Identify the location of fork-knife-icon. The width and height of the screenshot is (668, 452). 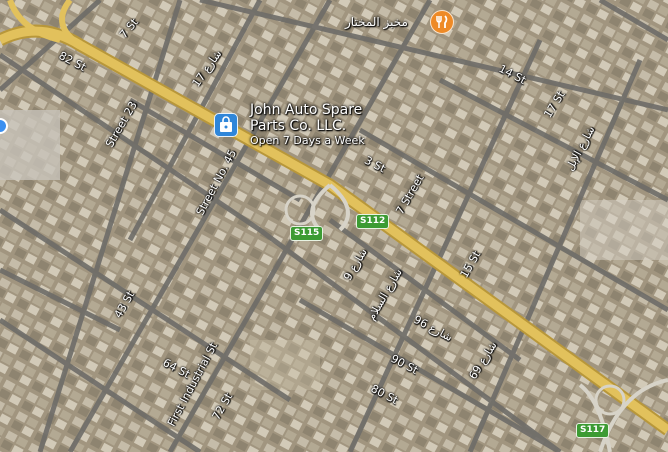
(442, 22).